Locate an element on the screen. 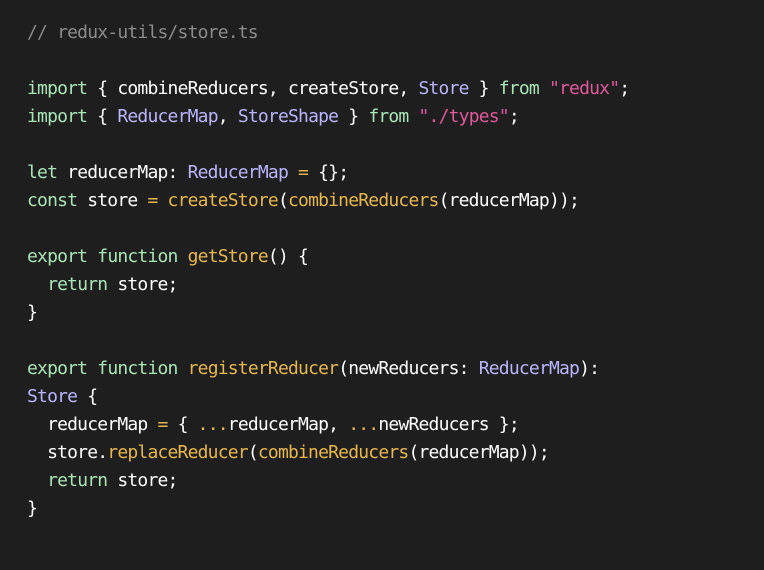 This screenshot has width=764, height=570. code-token-string: "redux" is located at coordinates (584, 88).